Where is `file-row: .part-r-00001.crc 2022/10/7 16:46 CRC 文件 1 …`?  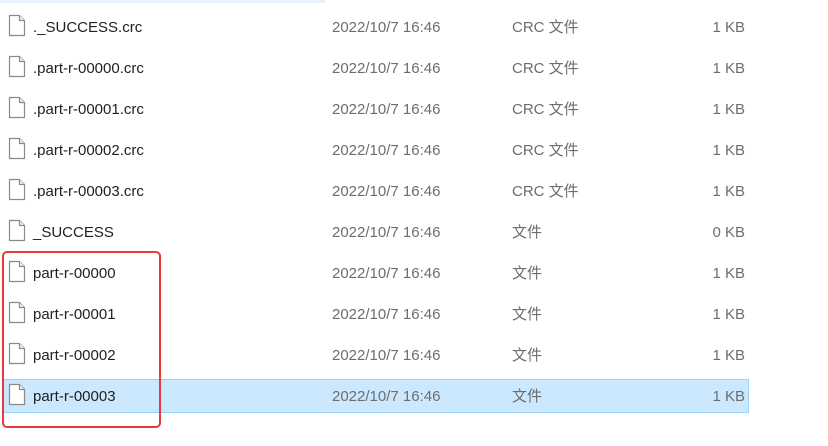 file-row: .part-r-00001.crc 2022/10/7 16:46 CRC 文件 1 … is located at coordinates (414, 109).